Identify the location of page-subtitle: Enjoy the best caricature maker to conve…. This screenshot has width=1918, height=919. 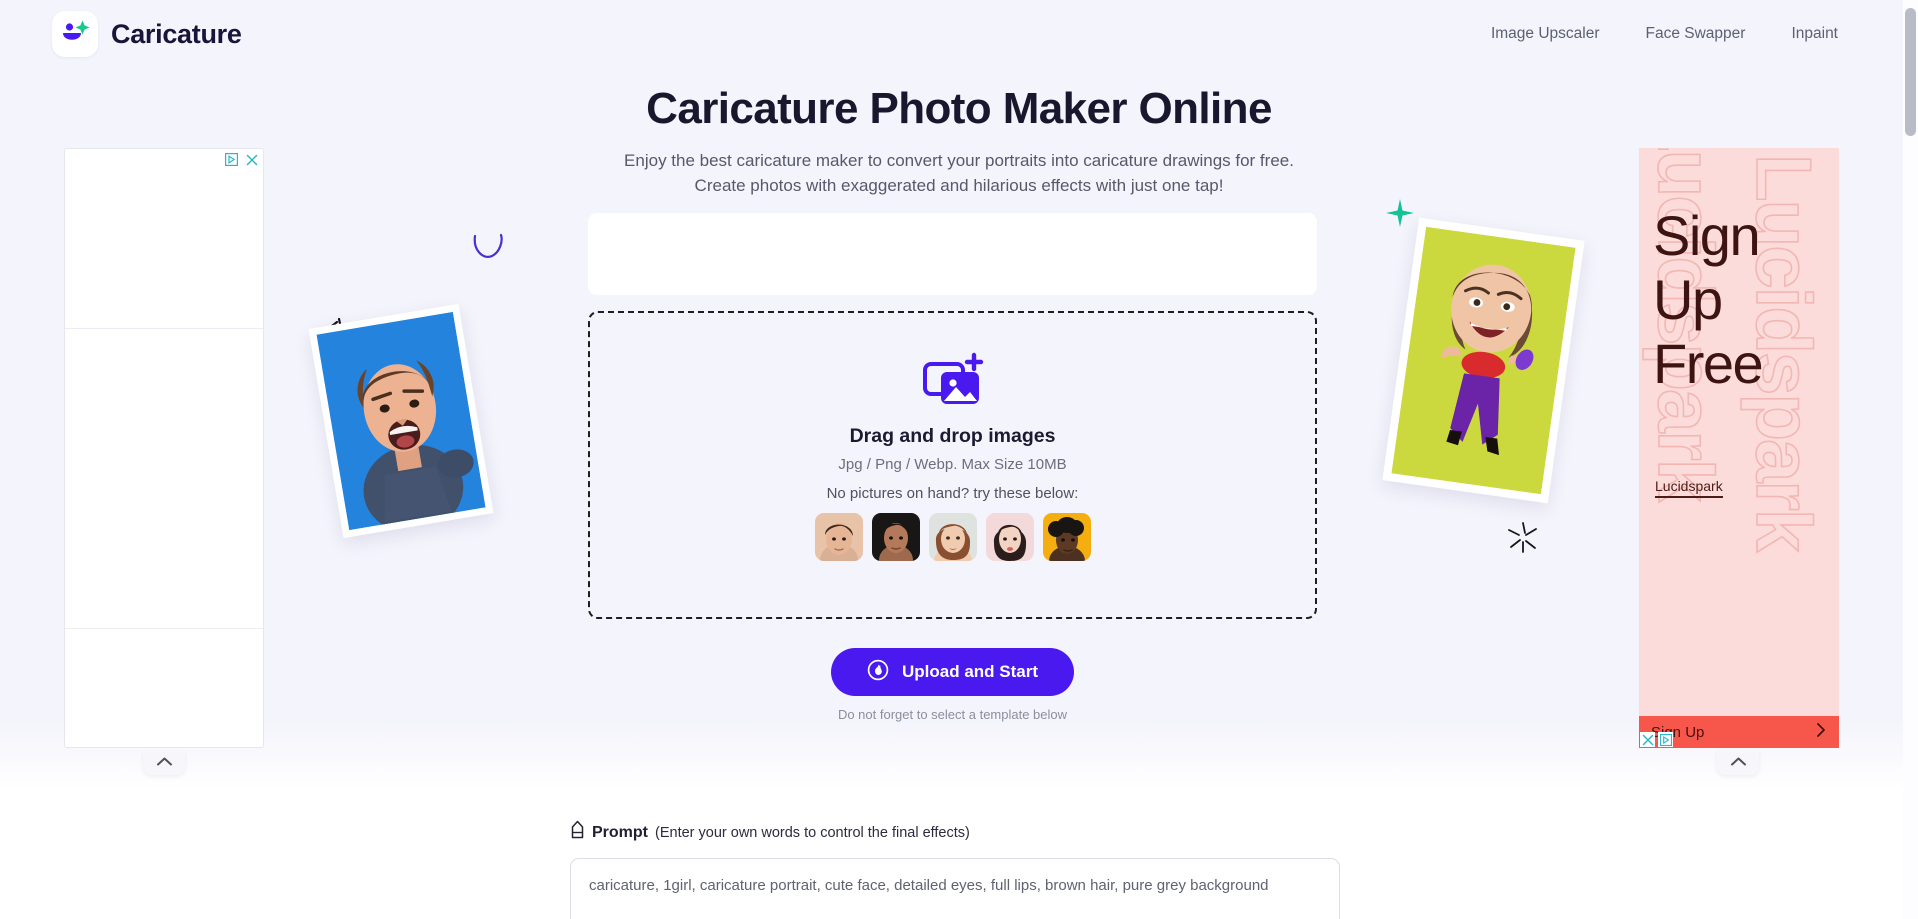
(959, 173).